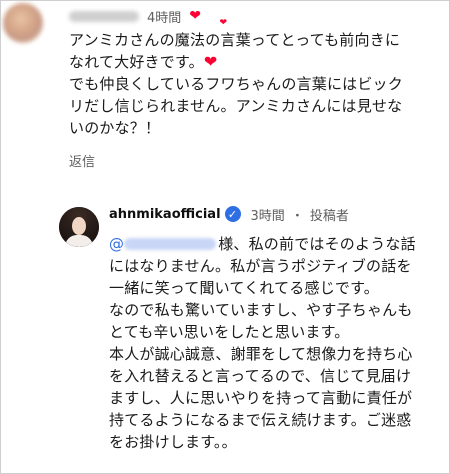  What do you see at coordinates (210, 61) in the screenshot?
I see `heart-emoji-icon: ❤` at bounding box center [210, 61].